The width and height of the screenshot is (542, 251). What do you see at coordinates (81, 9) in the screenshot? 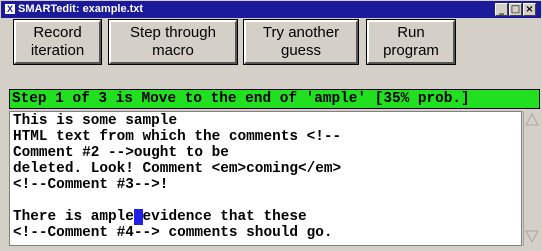
I see `window-title: SMARTedit: example.txt` at bounding box center [81, 9].